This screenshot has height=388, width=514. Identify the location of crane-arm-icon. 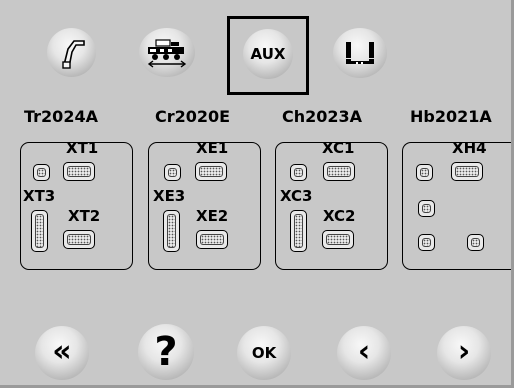
(73, 54).